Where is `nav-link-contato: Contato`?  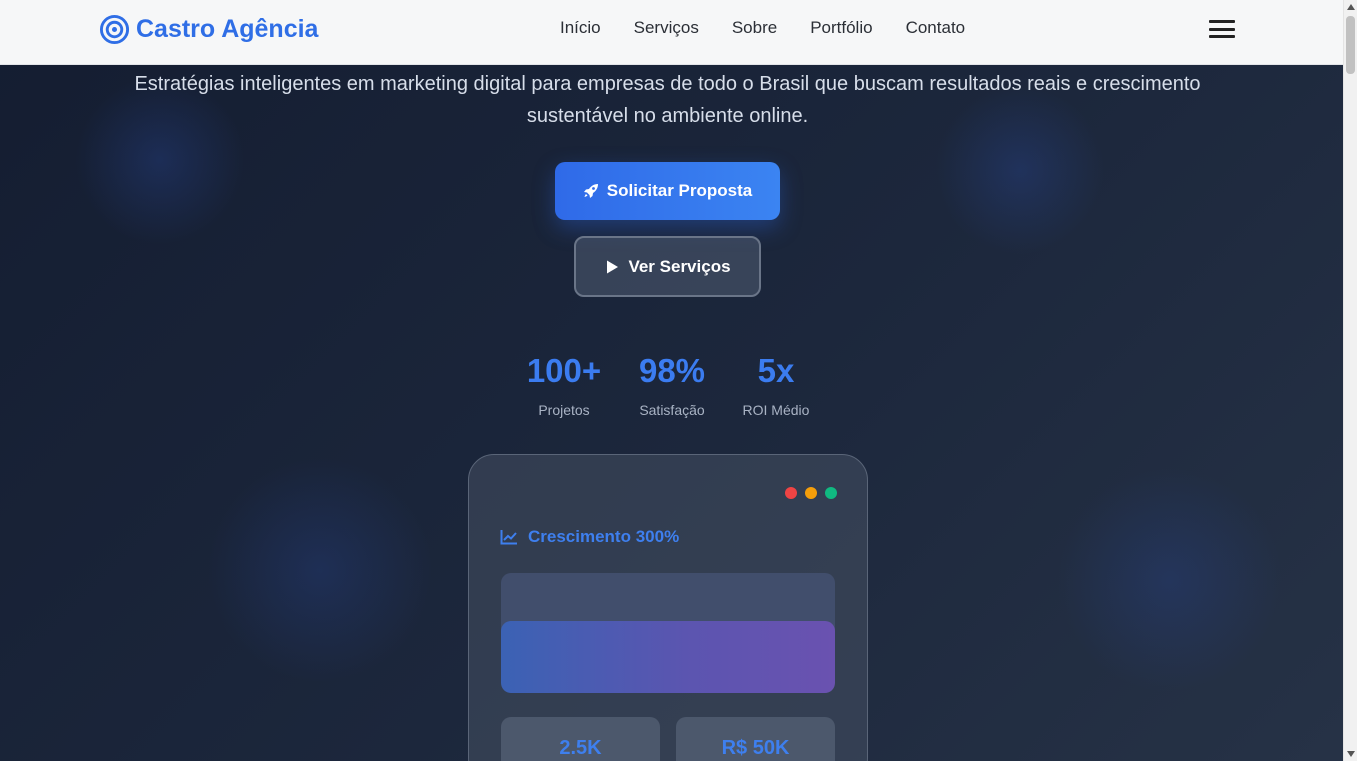 nav-link-contato: Contato is located at coordinates (936, 28).